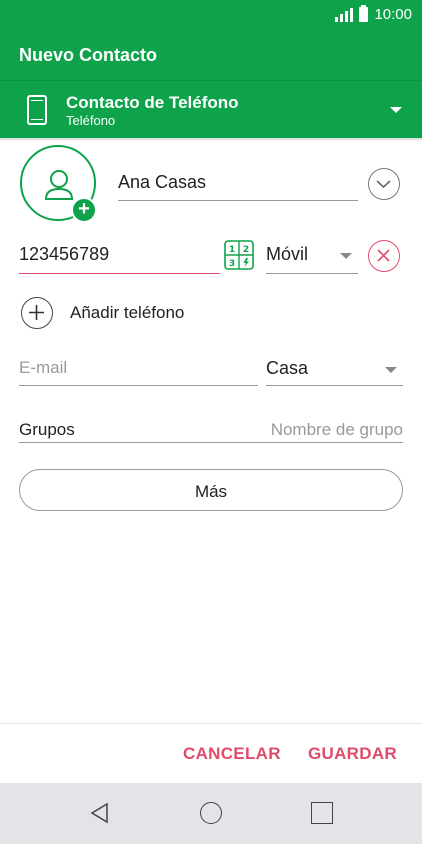  Describe the element at coordinates (336, 429) in the screenshot. I see `groups-placeholder: Nombre de grupo` at that location.